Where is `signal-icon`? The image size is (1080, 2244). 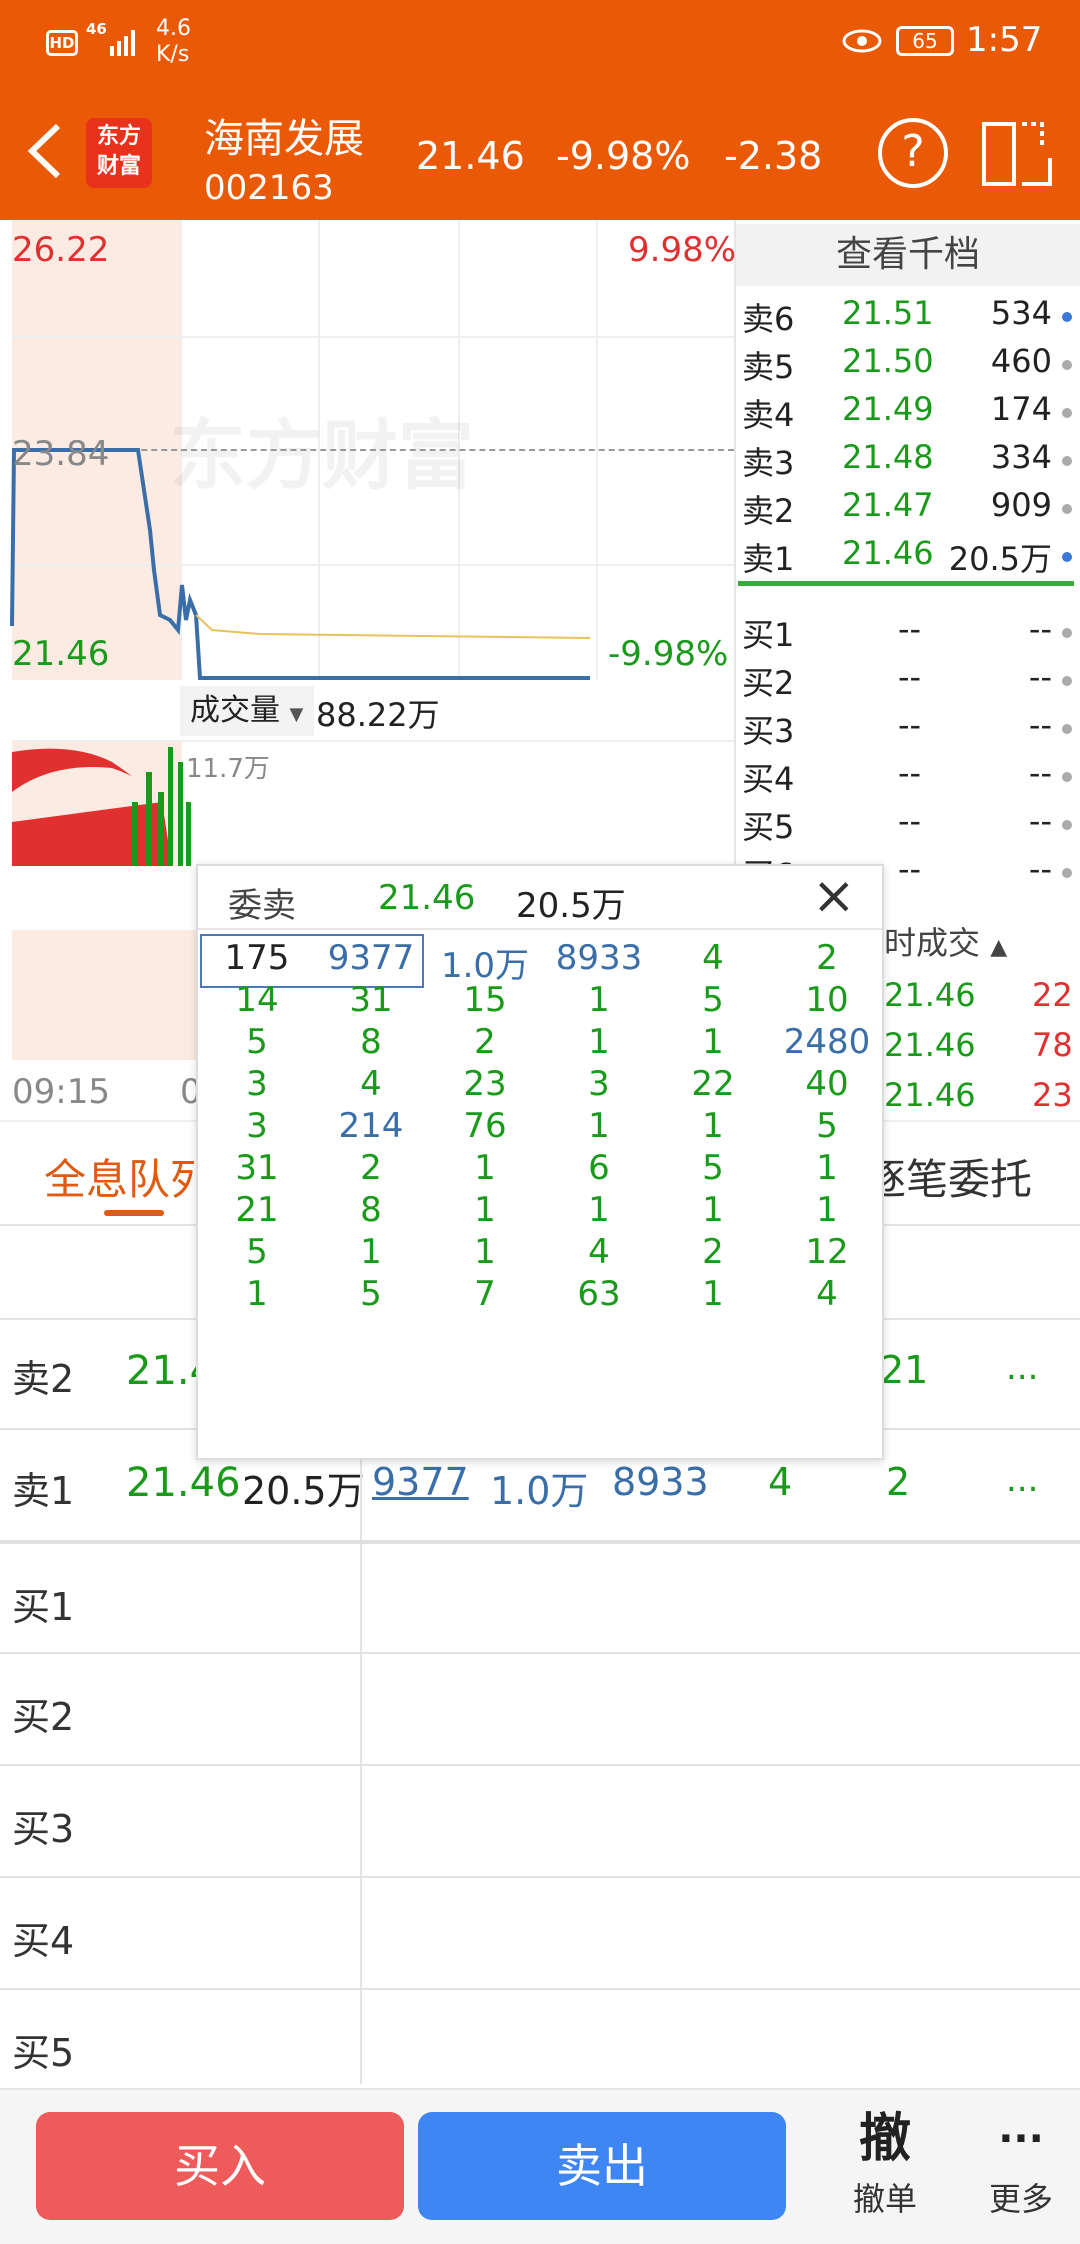 signal-icon is located at coordinates (125, 41).